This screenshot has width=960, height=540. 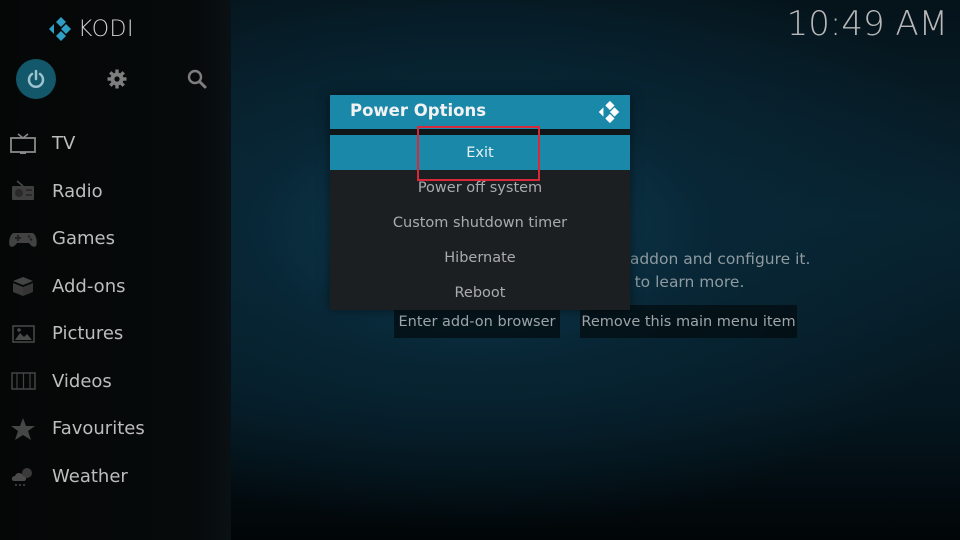 I want to click on option-shutdown-timer: Custom shutdown timer, so click(x=480, y=222).